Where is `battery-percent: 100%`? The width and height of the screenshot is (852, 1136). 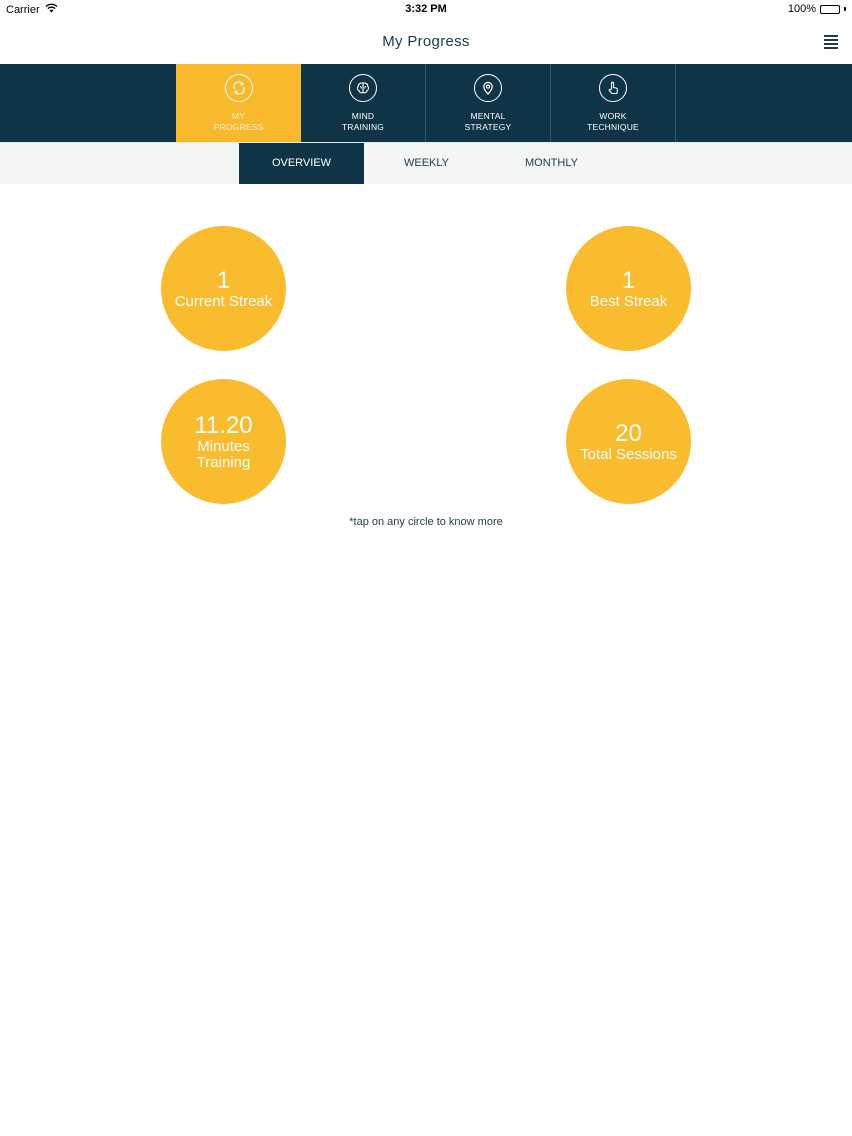
battery-percent: 100% is located at coordinates (801, 9).